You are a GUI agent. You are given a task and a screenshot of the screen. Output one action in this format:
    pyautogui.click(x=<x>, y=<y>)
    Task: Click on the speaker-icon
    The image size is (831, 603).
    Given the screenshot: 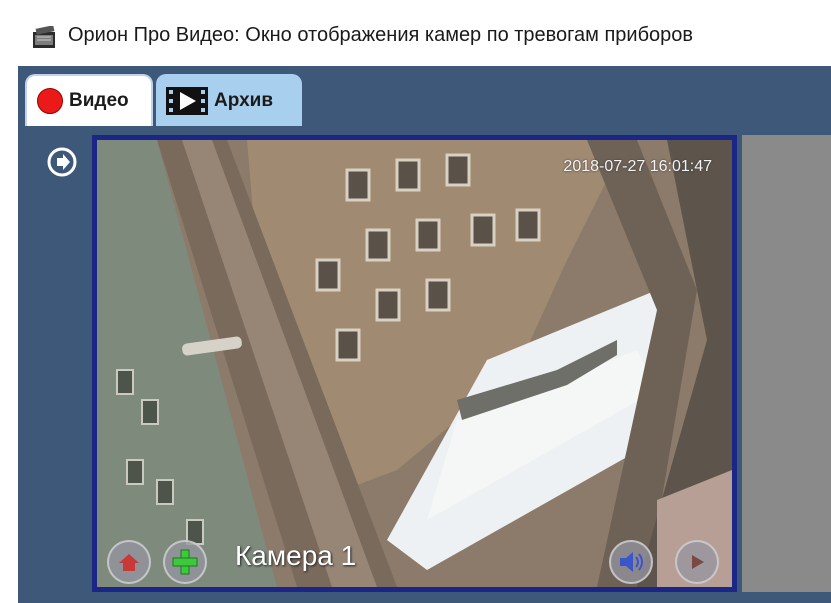 What is the action you would take?
    pyautogui.click(x=631, y=562)
    